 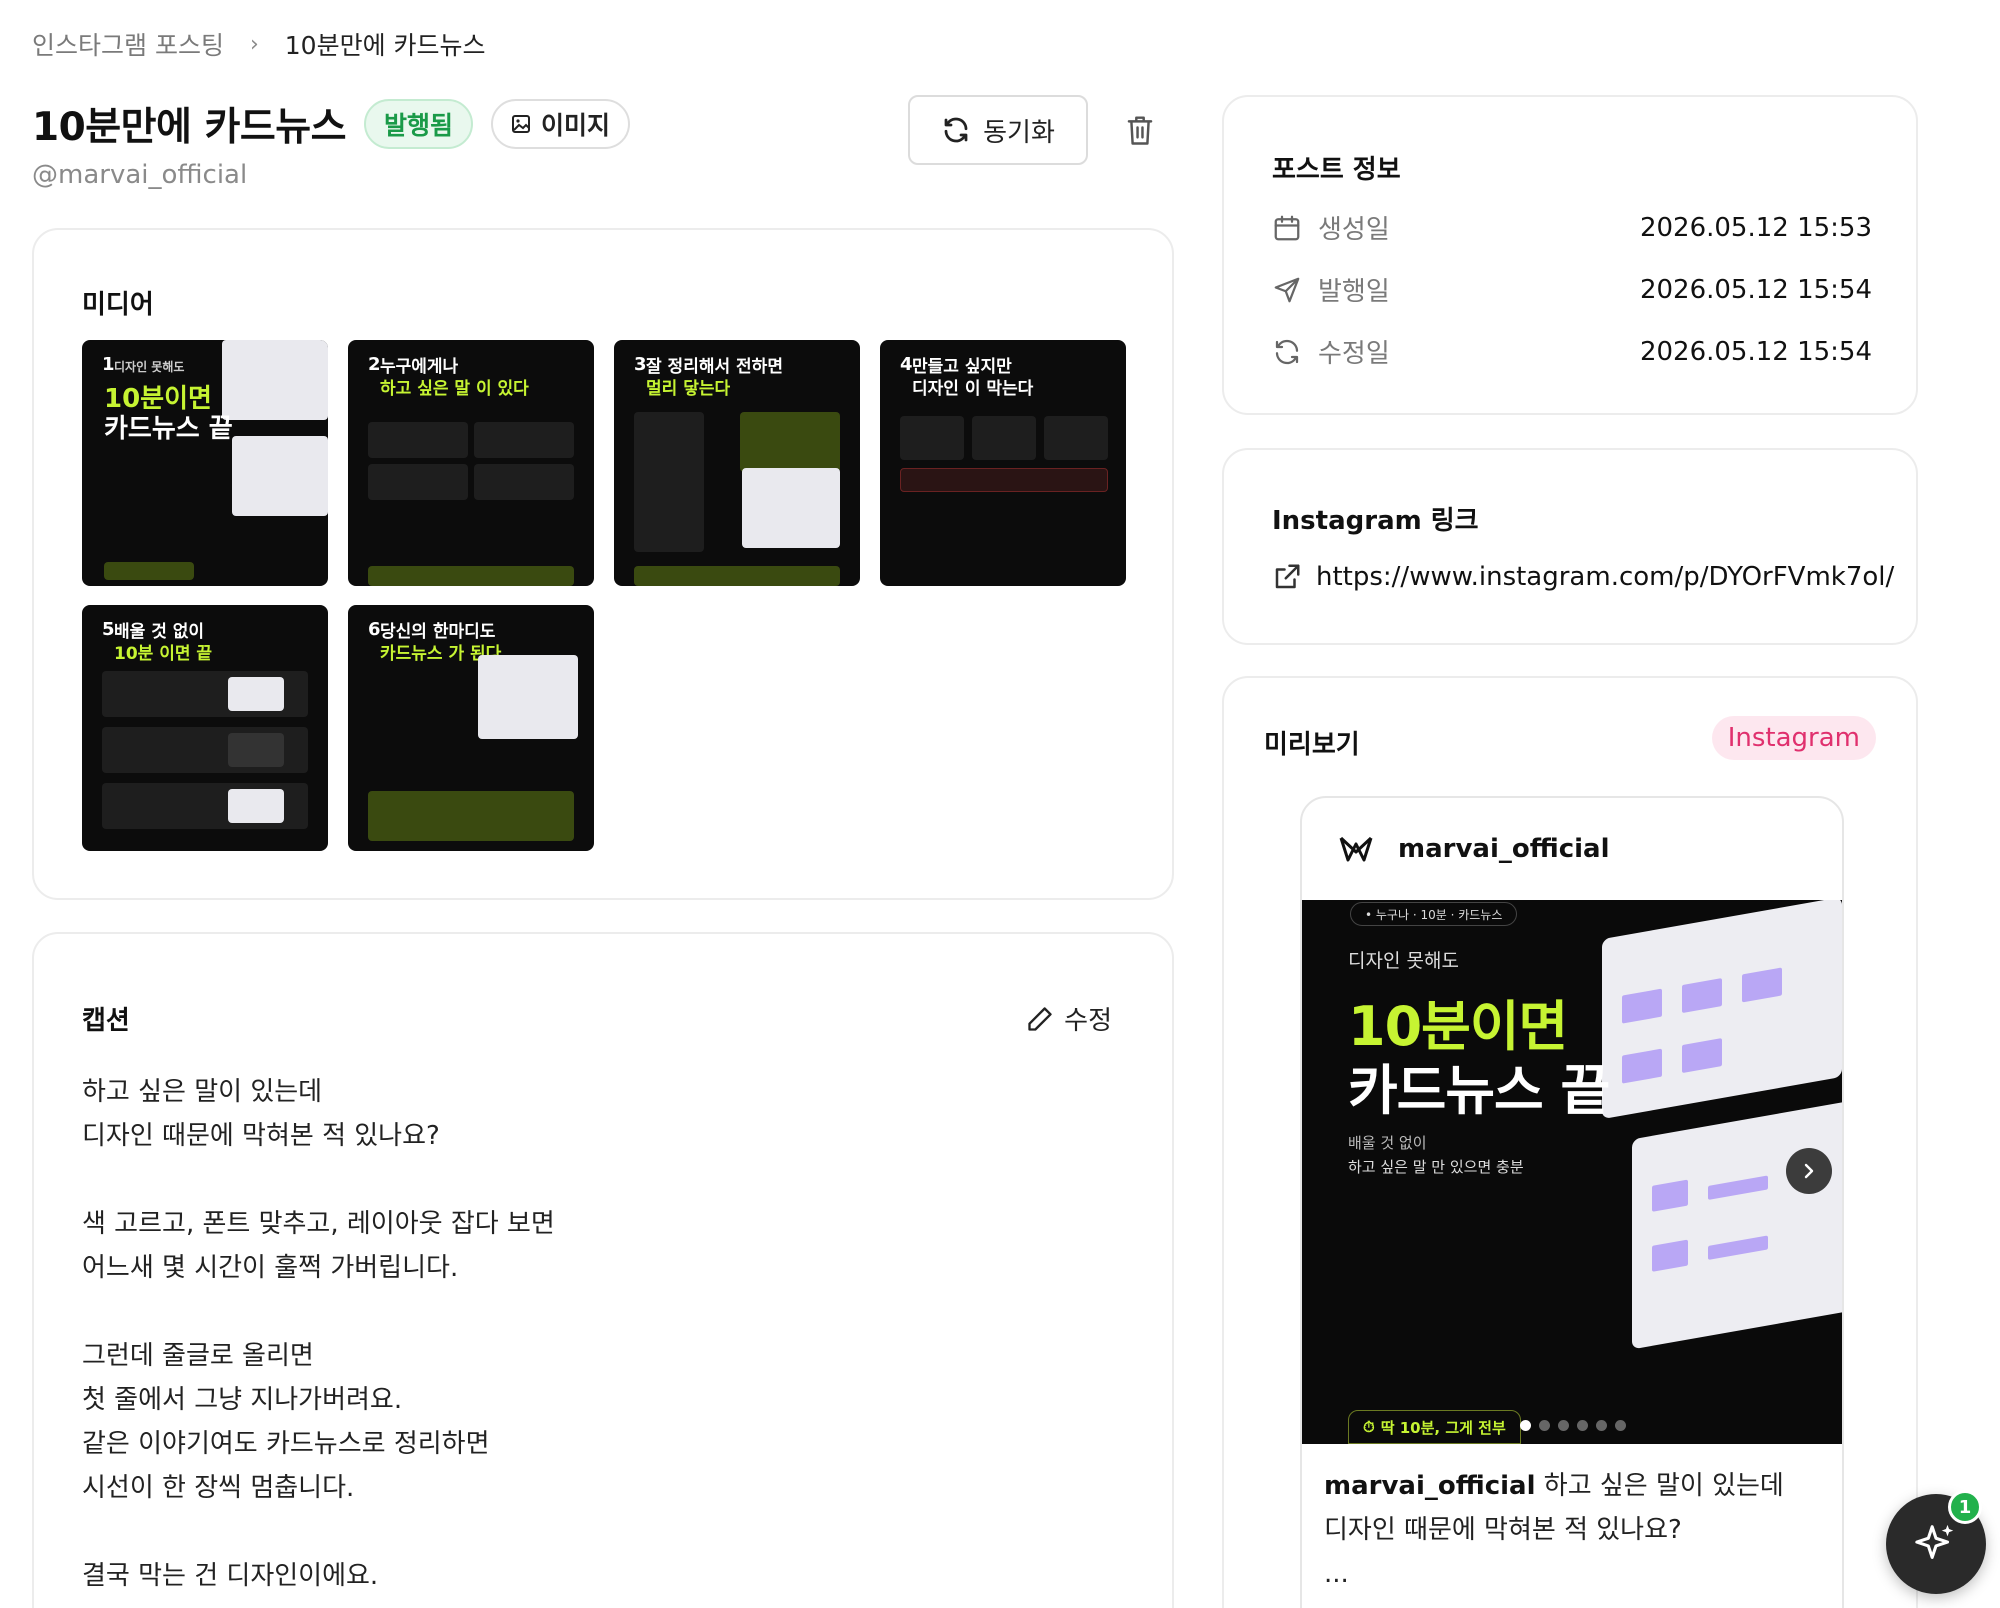 I want to click on caption-line: 같은 이야기여도 카드뉴스로 정리하면, so click(x=286, y=1444).